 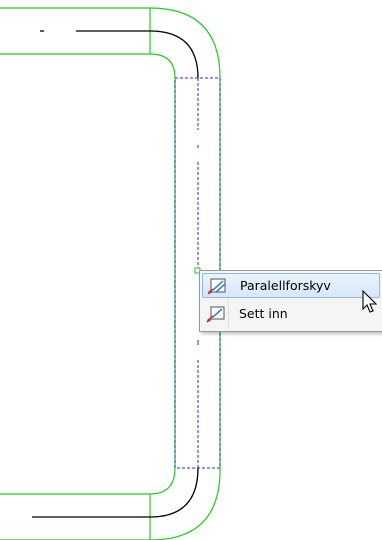 I want to click on insert-icon, so click(x=215, y=314).